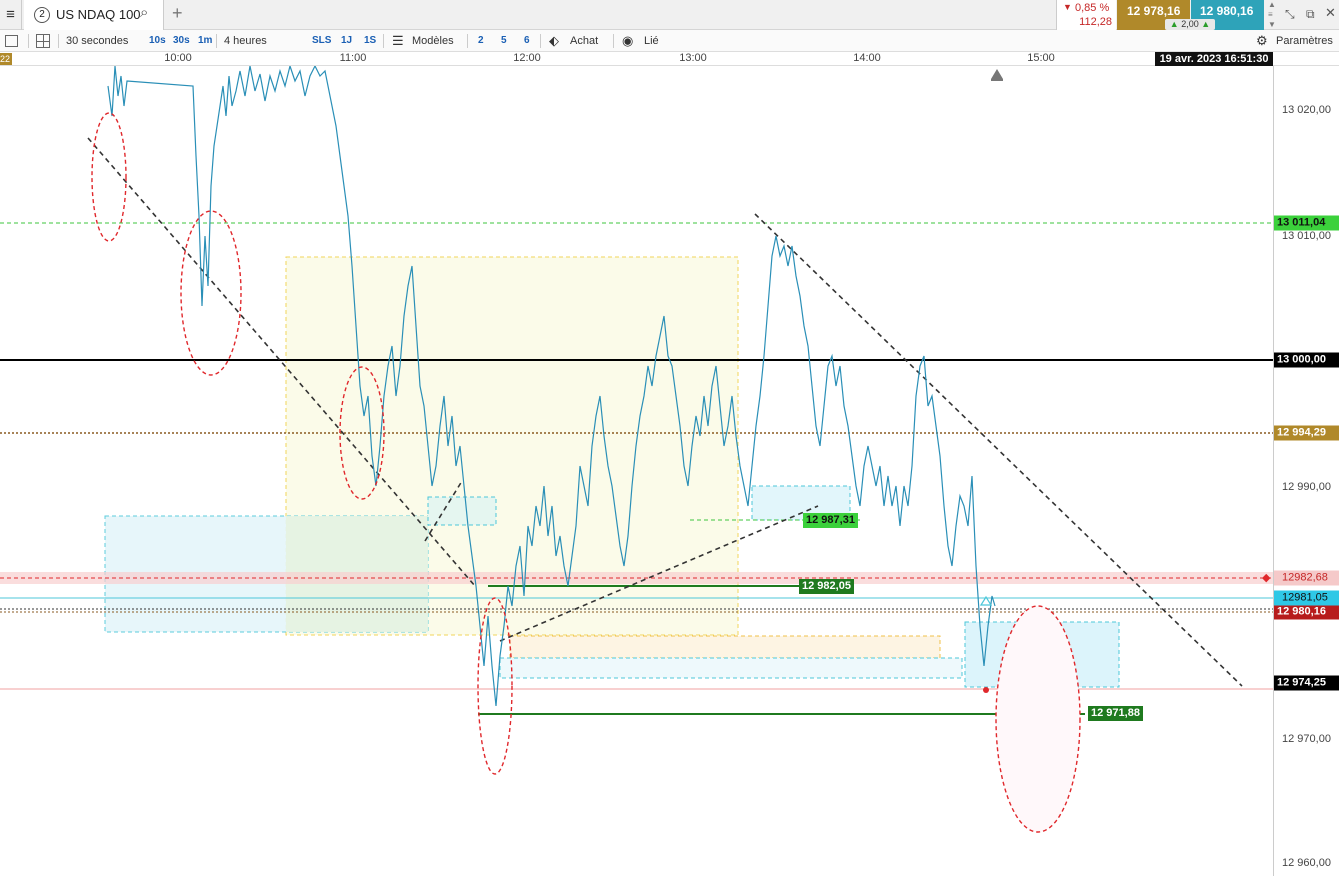  What do you see at coordinates (731, 668) in the screenshot?
I see `zone-cyan-thin` at bounding box center [731, 668].